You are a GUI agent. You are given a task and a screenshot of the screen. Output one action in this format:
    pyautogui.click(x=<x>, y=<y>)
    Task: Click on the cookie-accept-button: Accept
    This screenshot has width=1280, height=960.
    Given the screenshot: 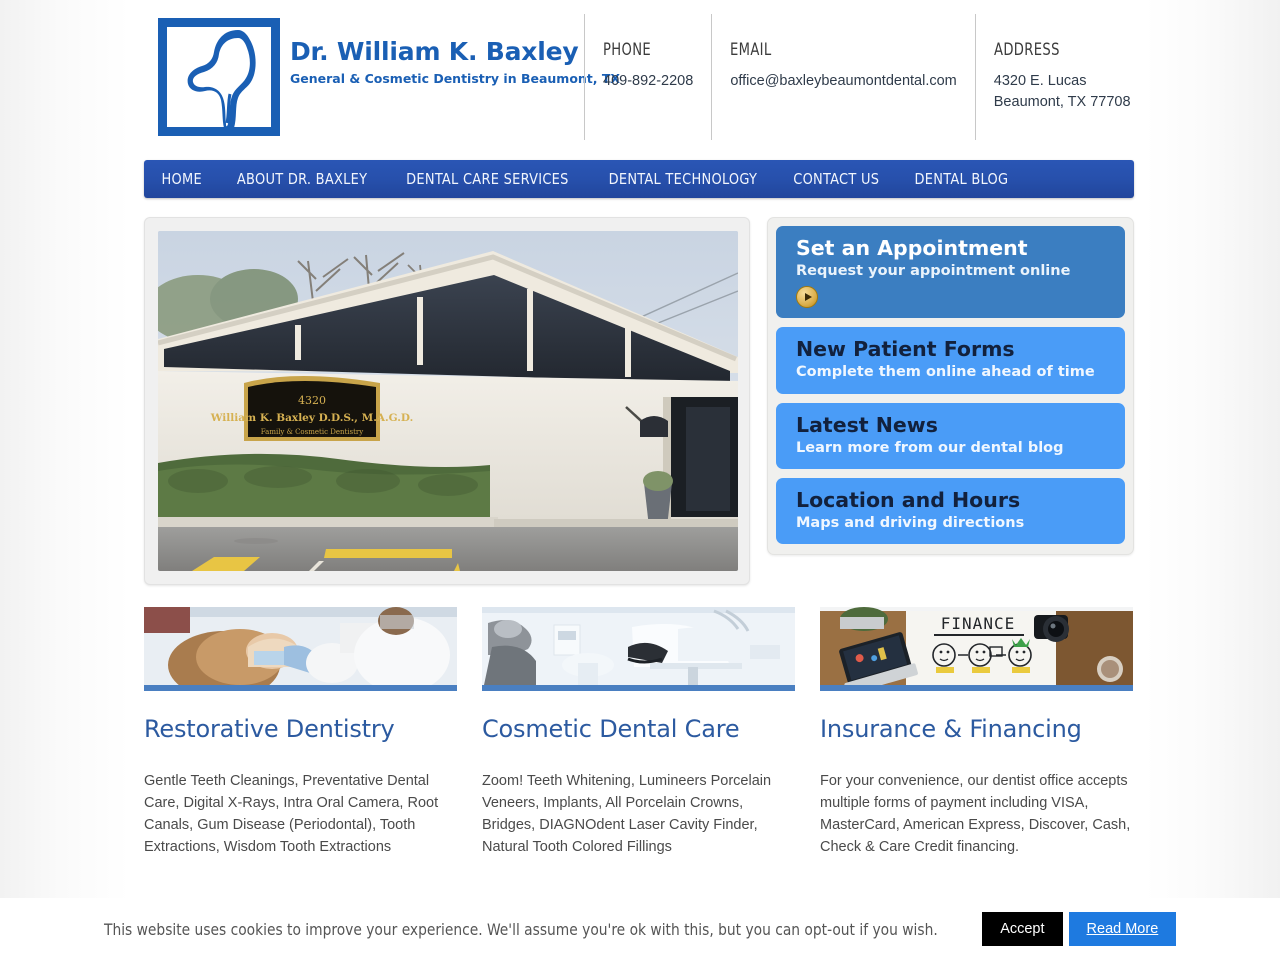 What is the action you would take?
    pyautogui.click(x=1022, y=929)
    